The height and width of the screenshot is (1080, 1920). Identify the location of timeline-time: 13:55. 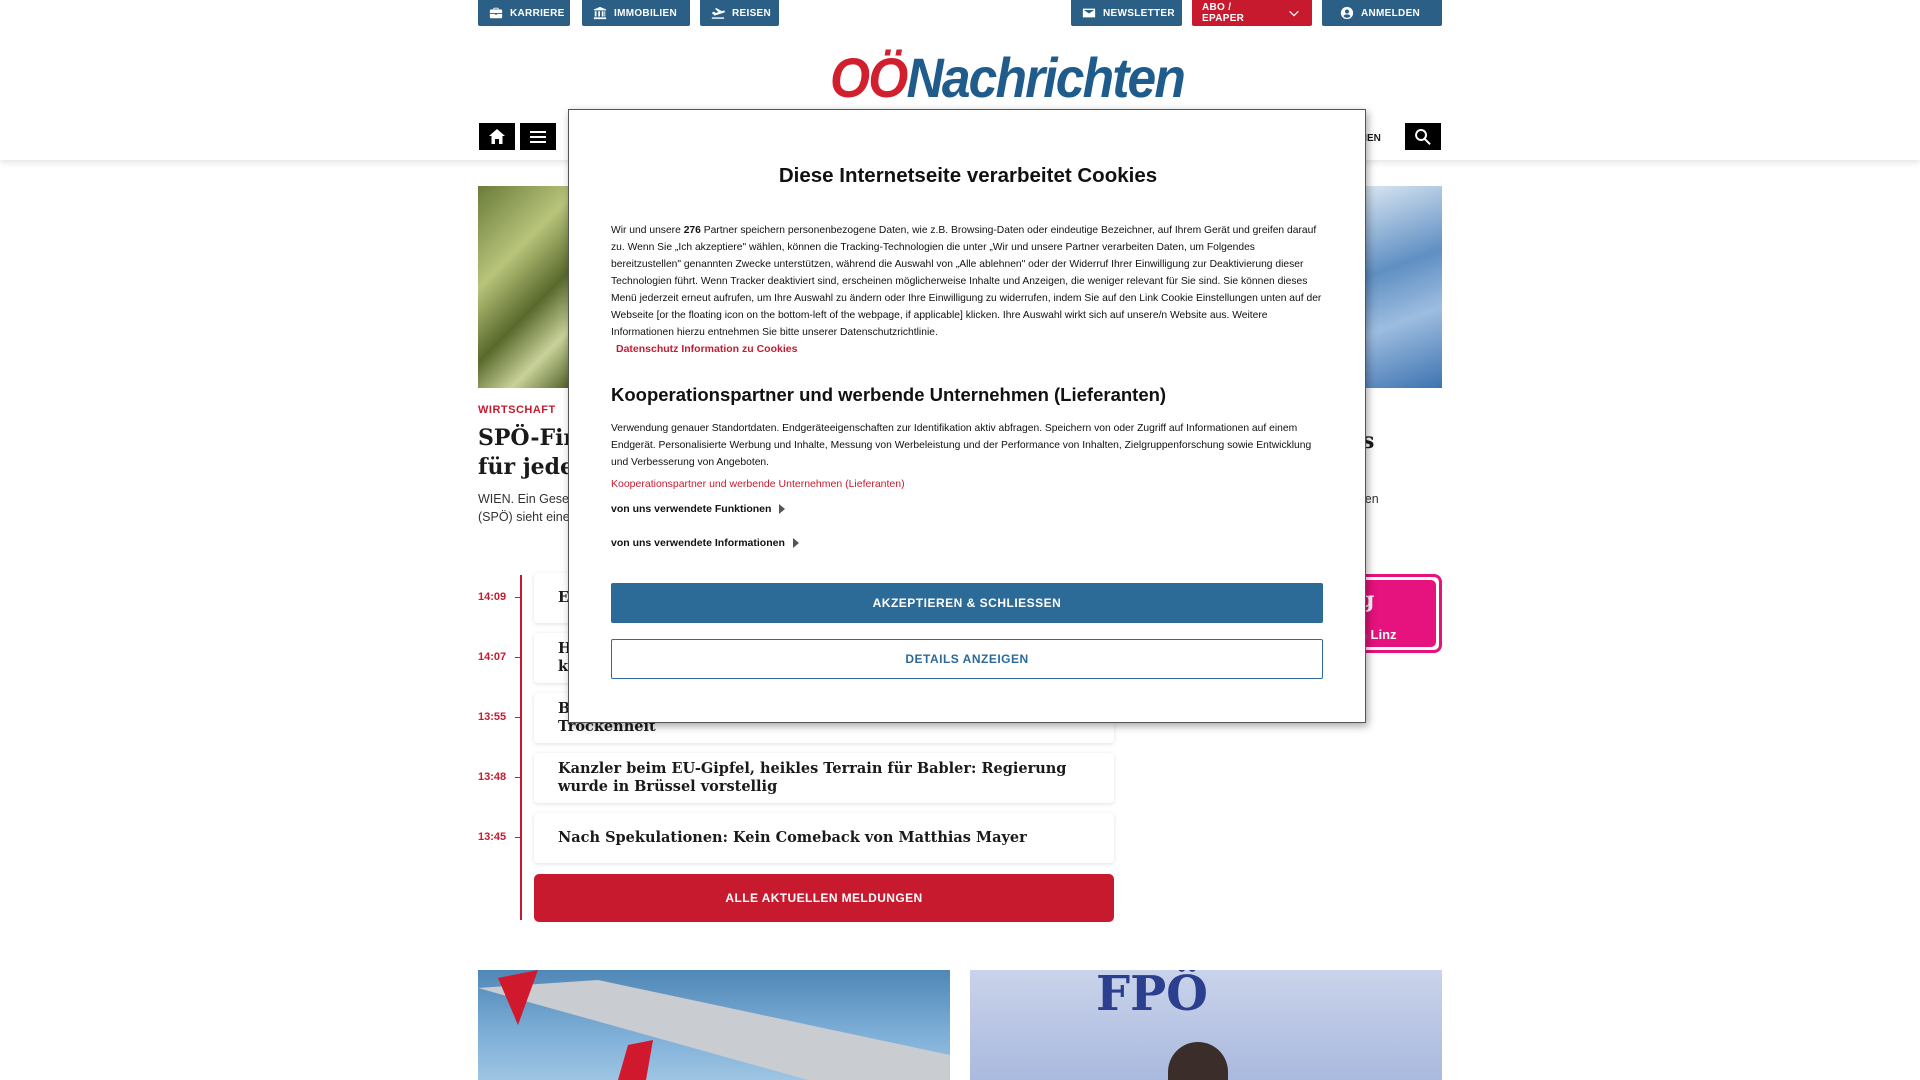
(492, 717).